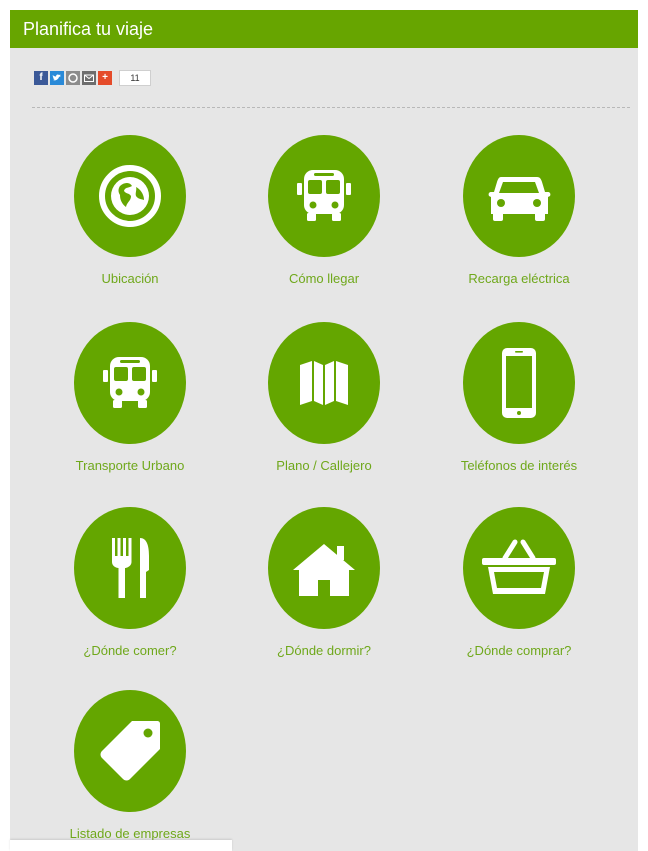  Describe the element at coordinates (324, 465) in the screenshot. I see `grid-item-label: Plano / Callejero` at that location.